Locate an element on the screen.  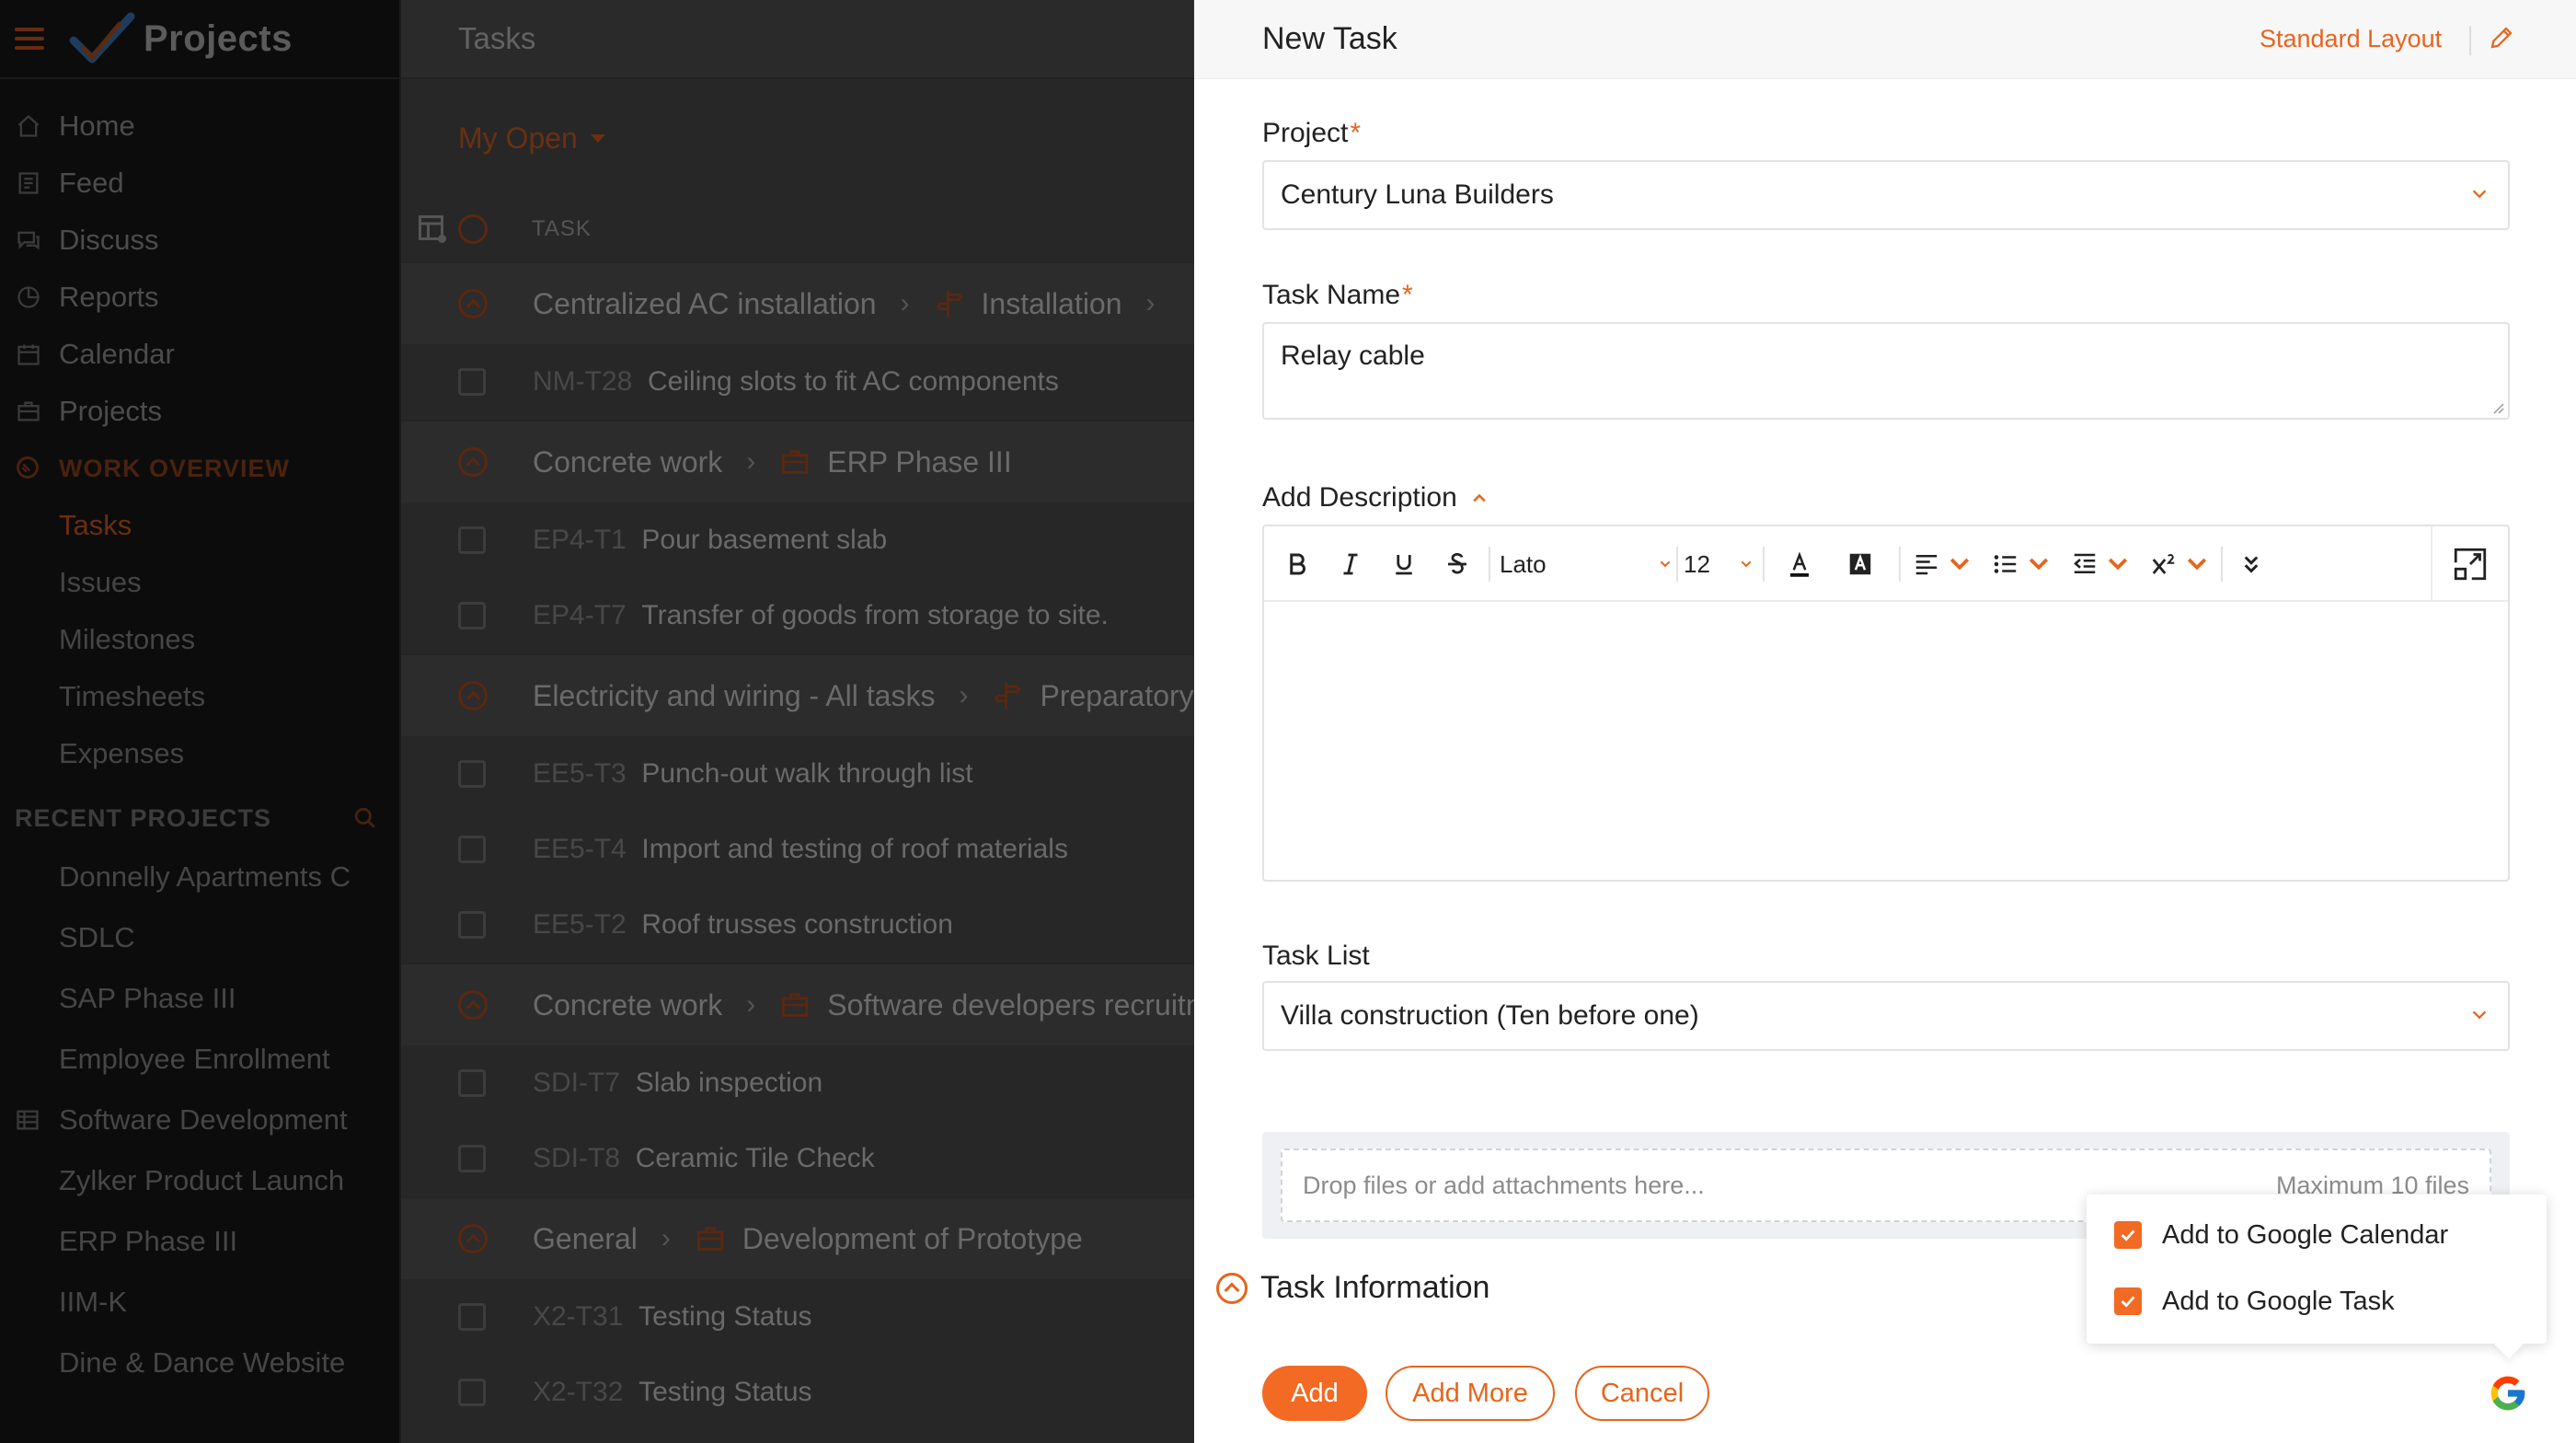
task-information-toggle: Task Information is located at coordinates (1352, 1288).